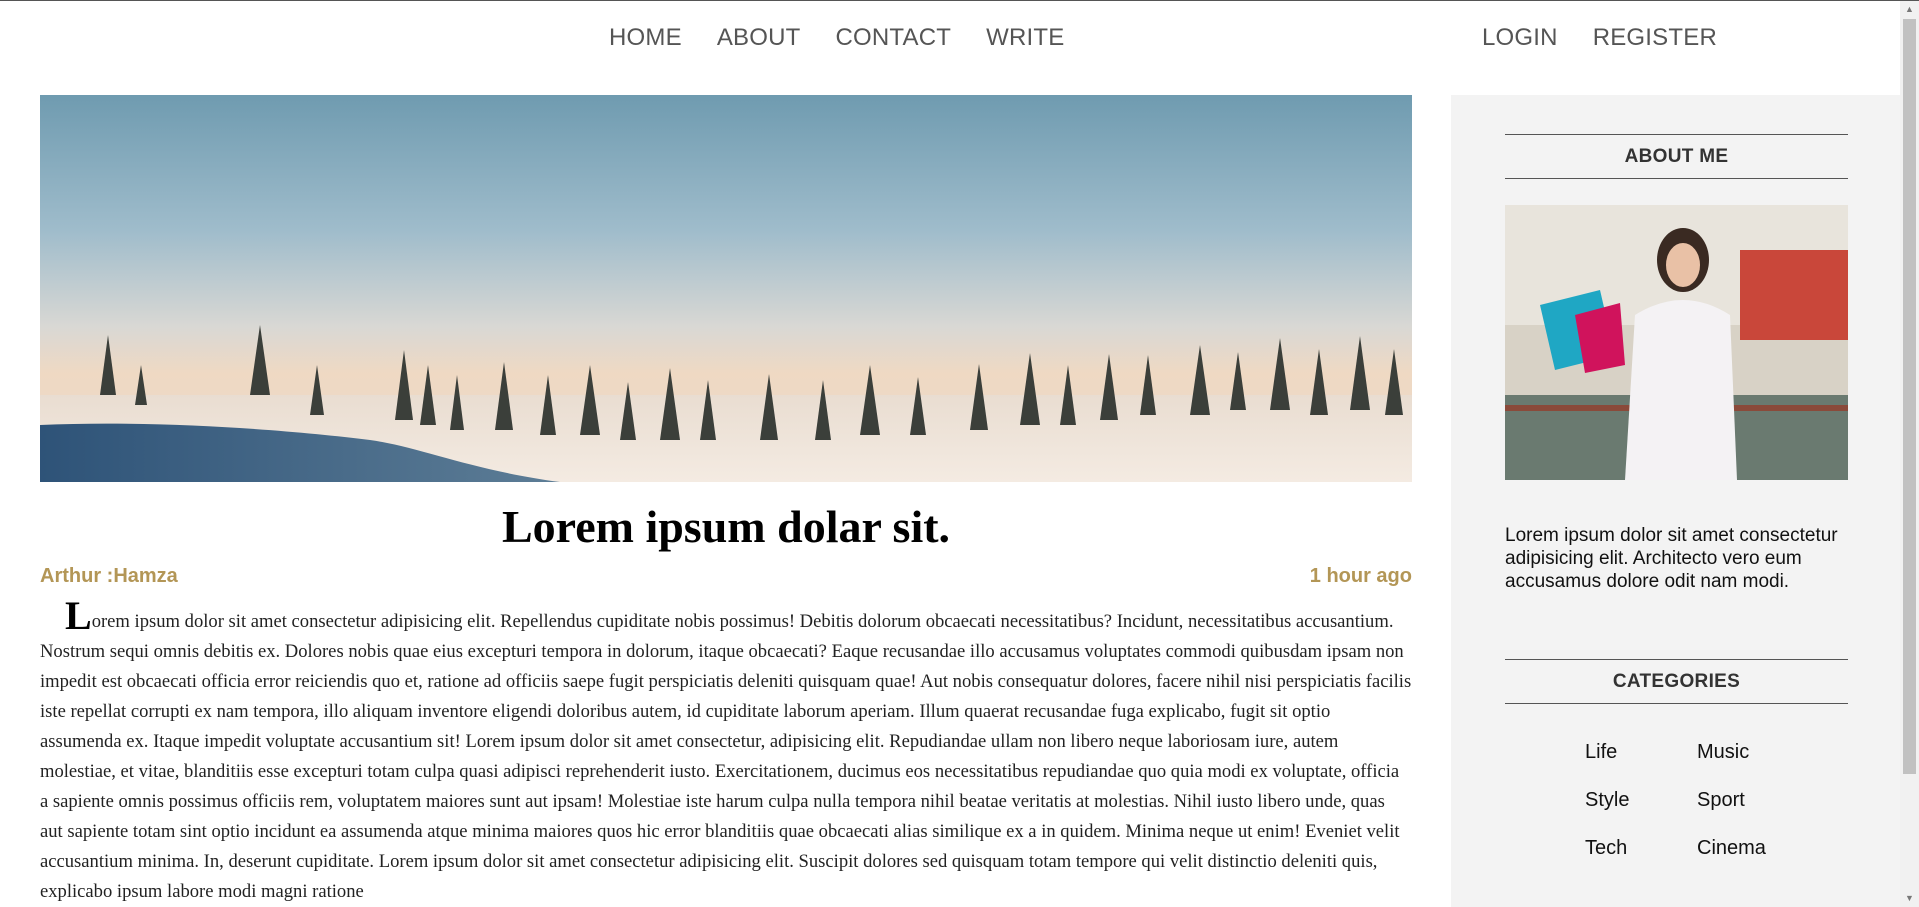 This screenshot has width=1919, height=907. I want to click on categories-list: Life Music Style Sport Tech Cinema, so click(1695, 800).